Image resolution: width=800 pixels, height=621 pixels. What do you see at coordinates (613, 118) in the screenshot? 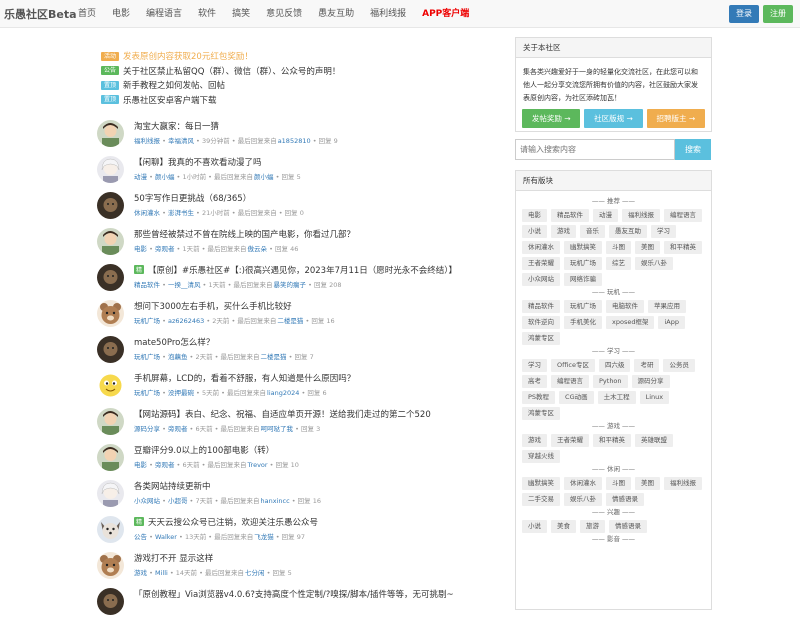
I see `about-button: 社区版规 →` at bounding box center [613, 118].